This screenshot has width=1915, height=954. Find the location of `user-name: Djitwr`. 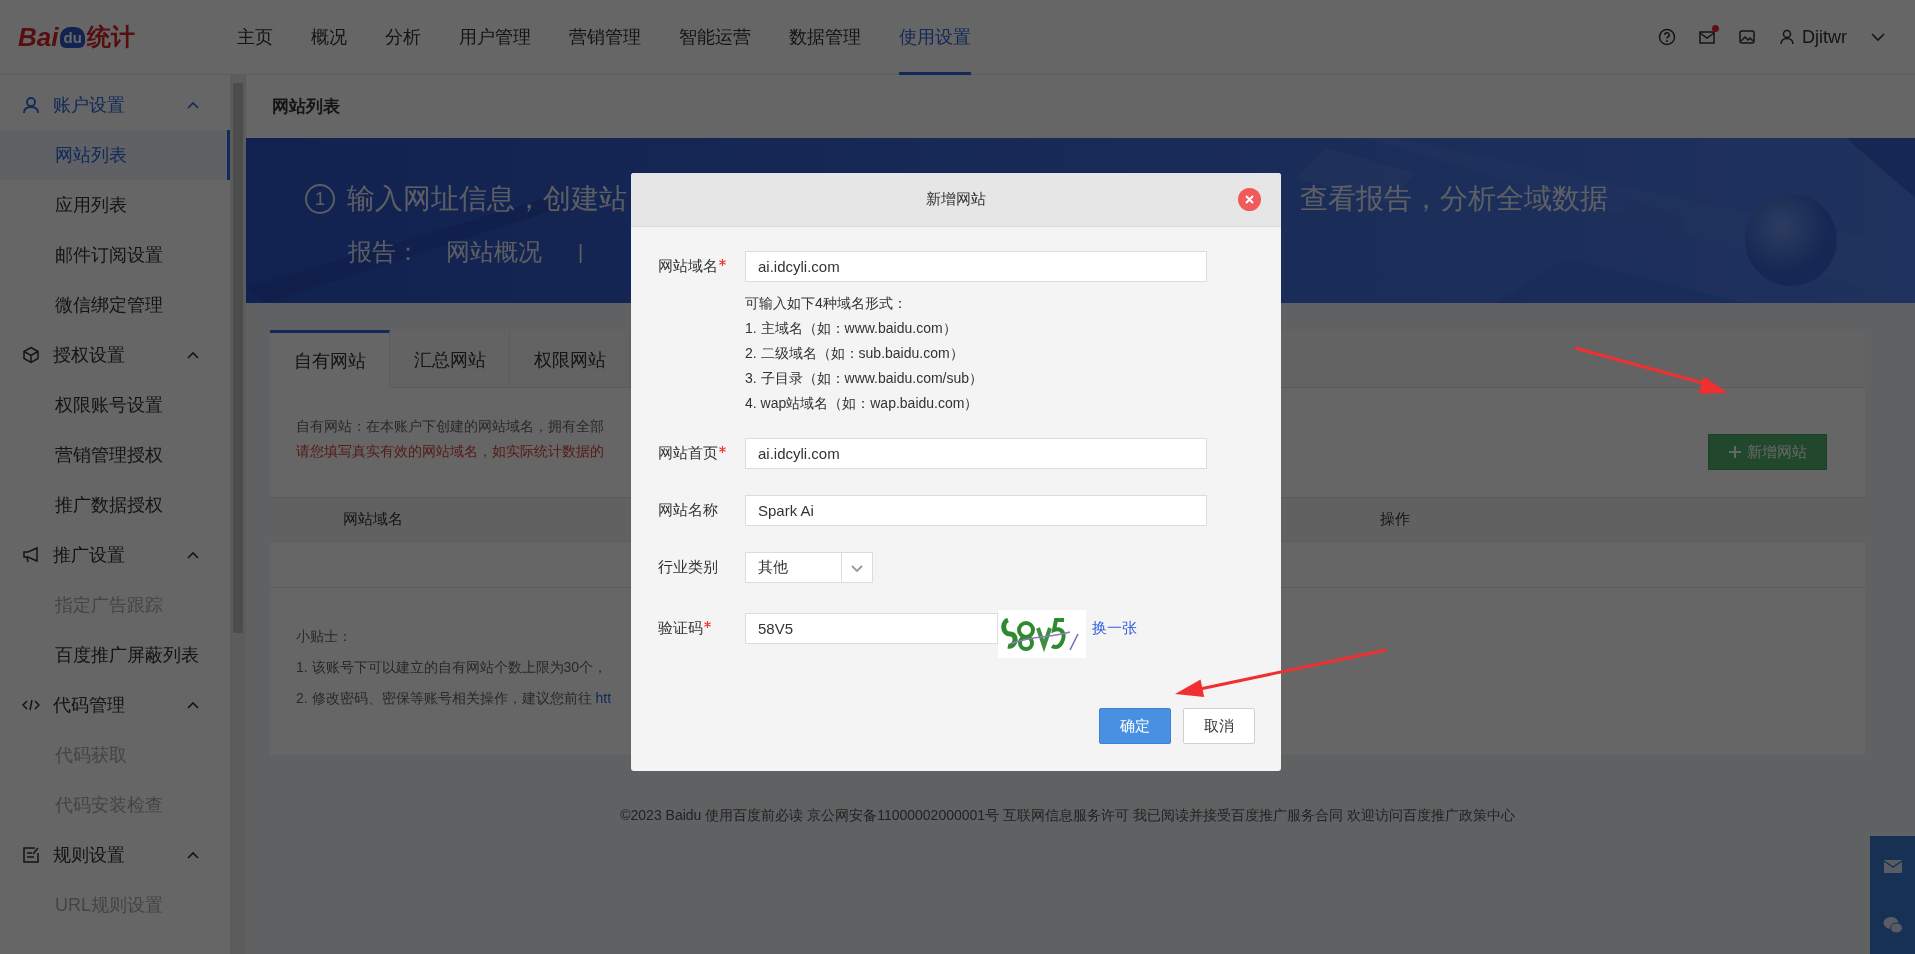

user-name: Djitwr is located at coordinates (1824, 37).